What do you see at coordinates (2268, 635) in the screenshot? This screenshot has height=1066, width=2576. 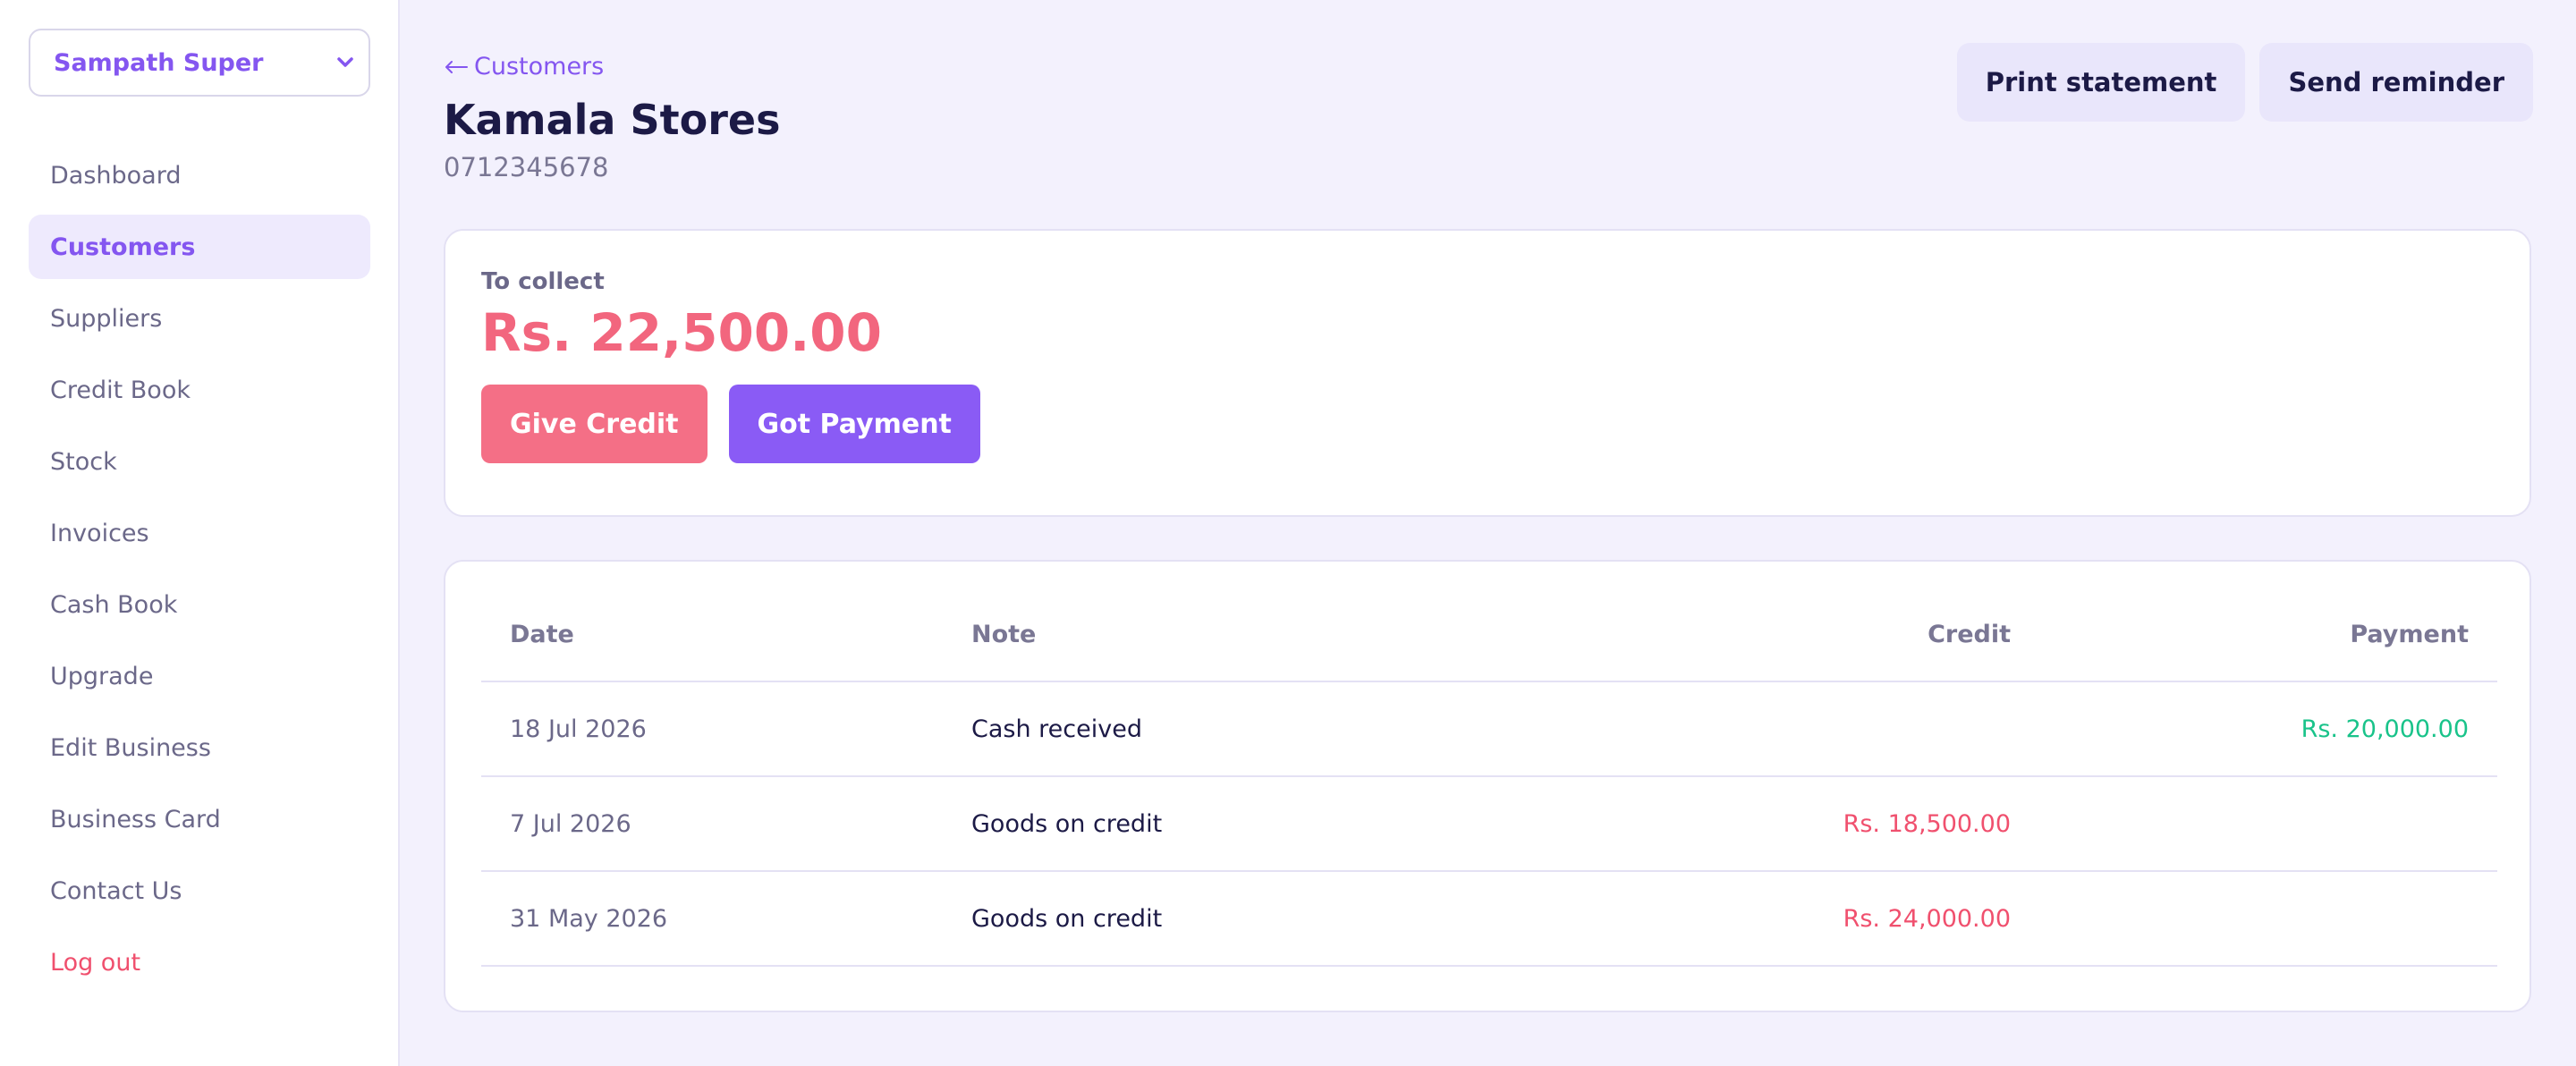 I see `column-header-payment: Payment` at bounding box center [2268, 635].